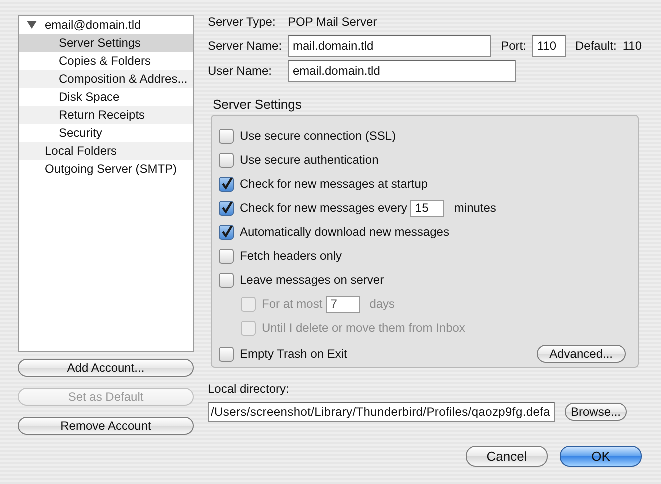 The image size is (661, 484). Describe the element at coordinates (427, 208) in the screenshot. I see `number-field: 15` at that location.